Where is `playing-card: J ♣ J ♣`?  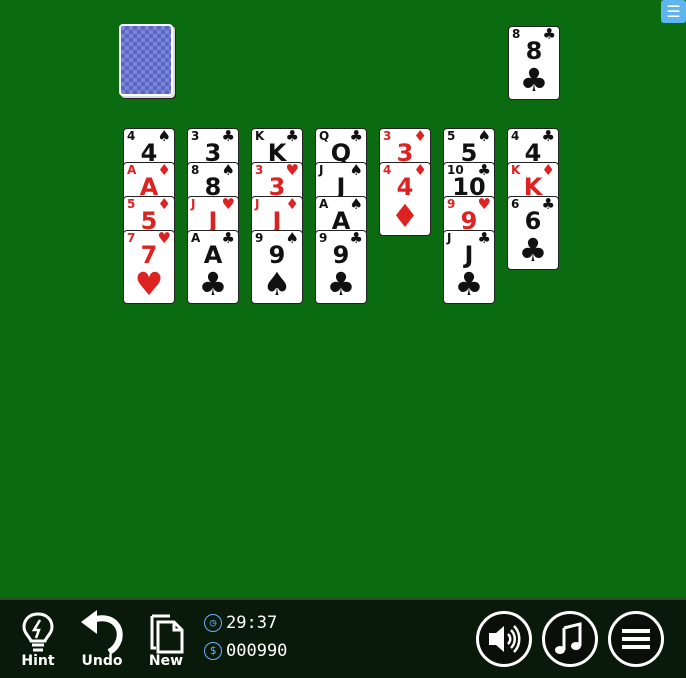 playing-card: J ♣ J ♣ is located at coordinates (469, 267).